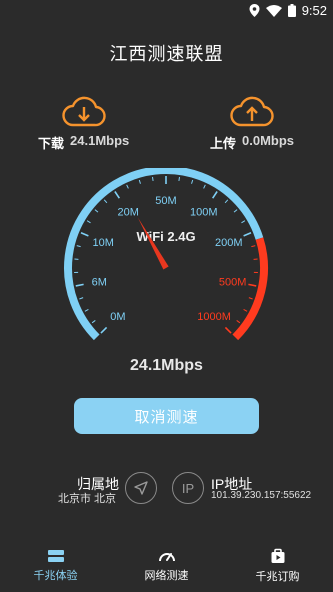  Describe the element at coordinates (55, 576) in the screenshot. I see `nav-label-gigabit-experience: 千兆体验` at that location.